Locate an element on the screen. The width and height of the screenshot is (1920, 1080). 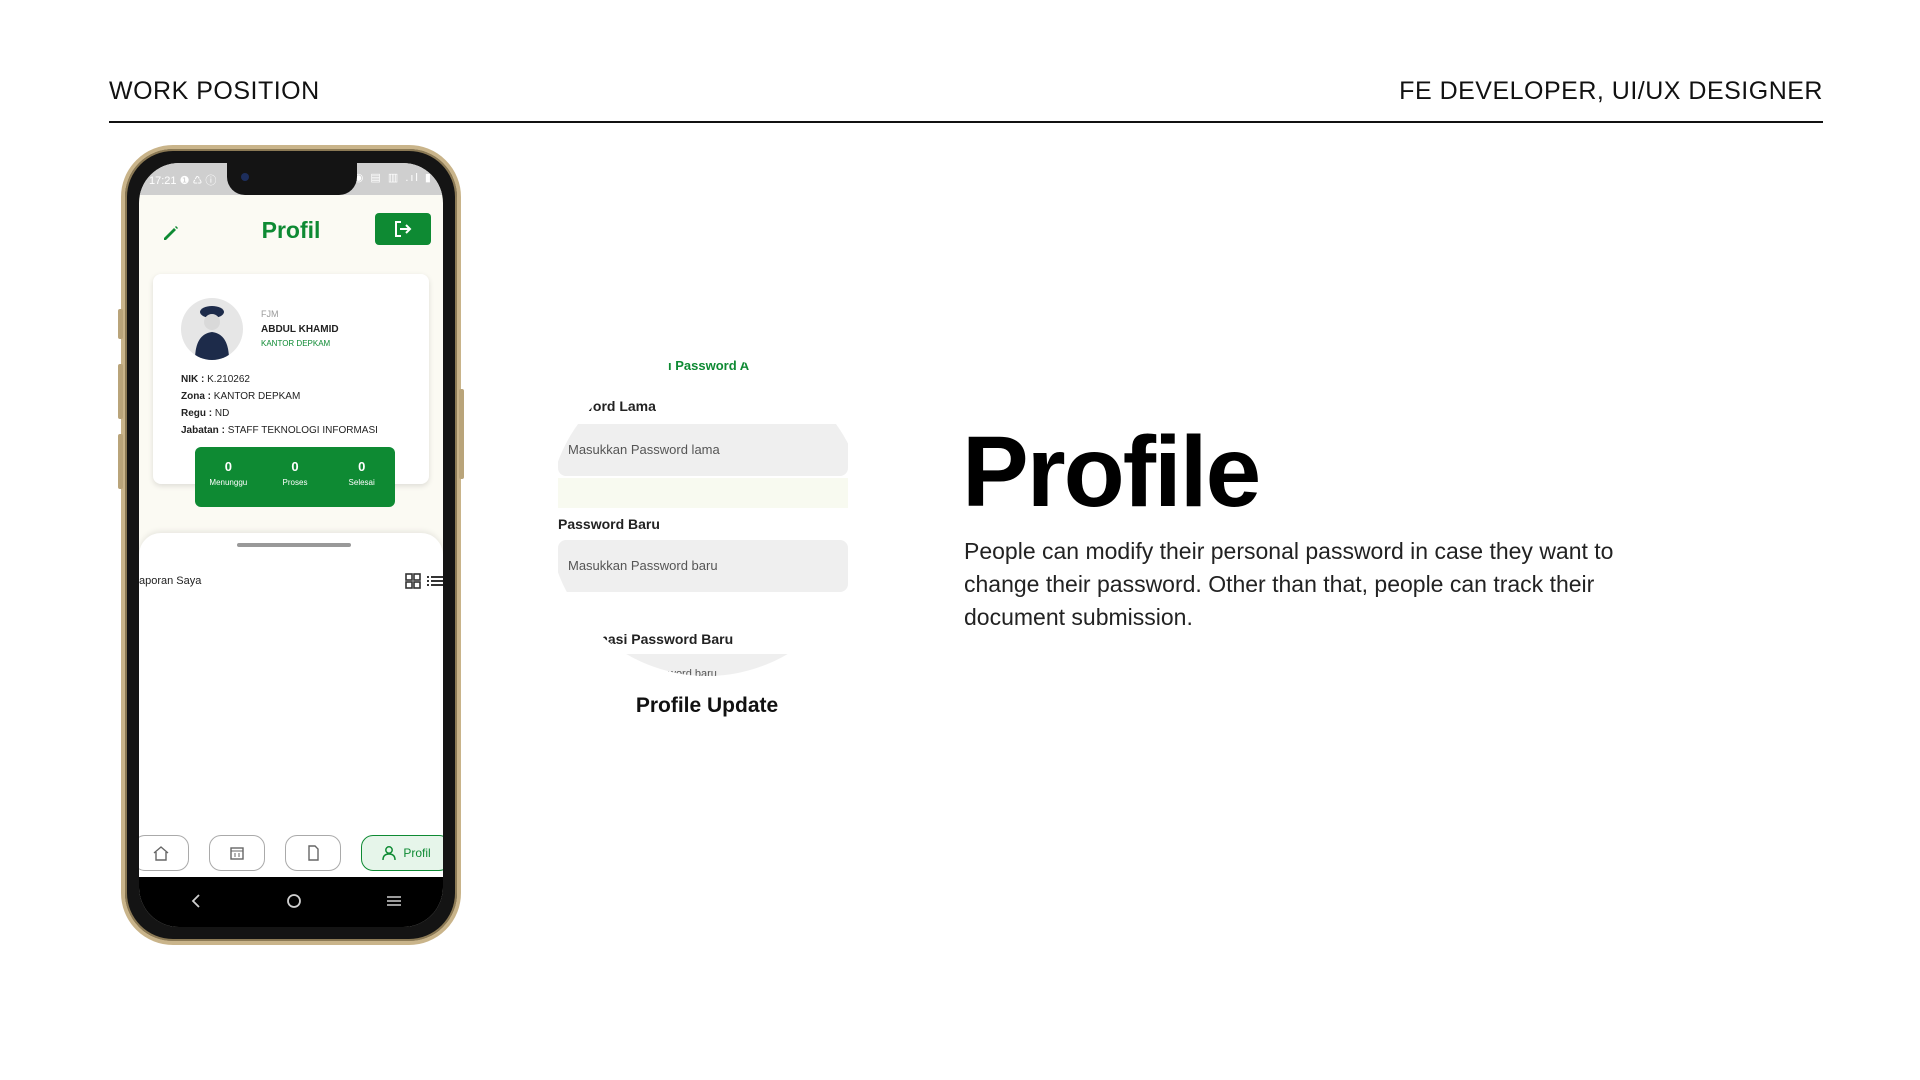
profile-field-jabatan: Jabatan : STAFF TEKNOLOGI INFORMASI is located at coordinates (279, 430).